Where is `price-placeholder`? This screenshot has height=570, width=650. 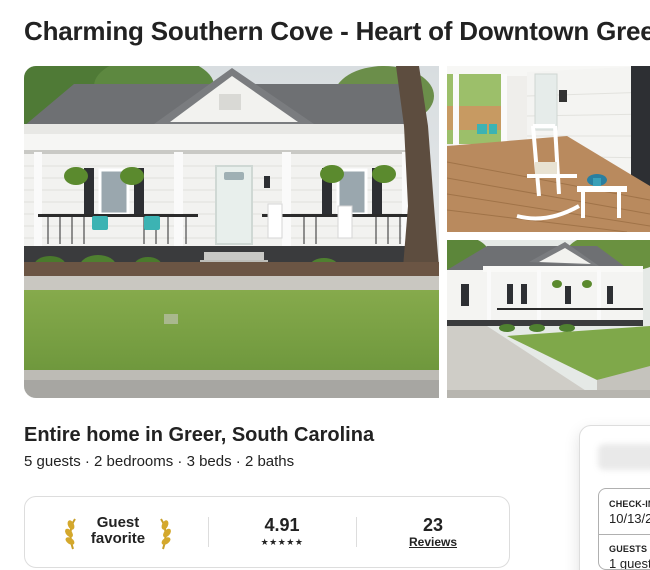
price-placeholder is located at coordinates (624, 457).